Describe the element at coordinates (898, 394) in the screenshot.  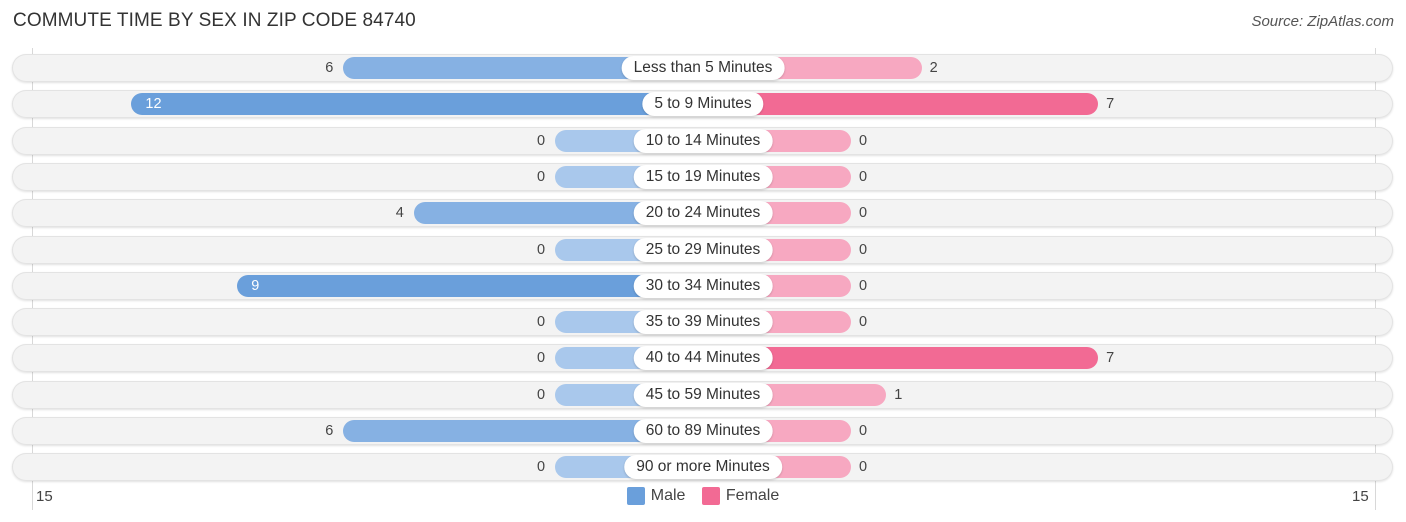
I see `female-value-label: 1` at that location.